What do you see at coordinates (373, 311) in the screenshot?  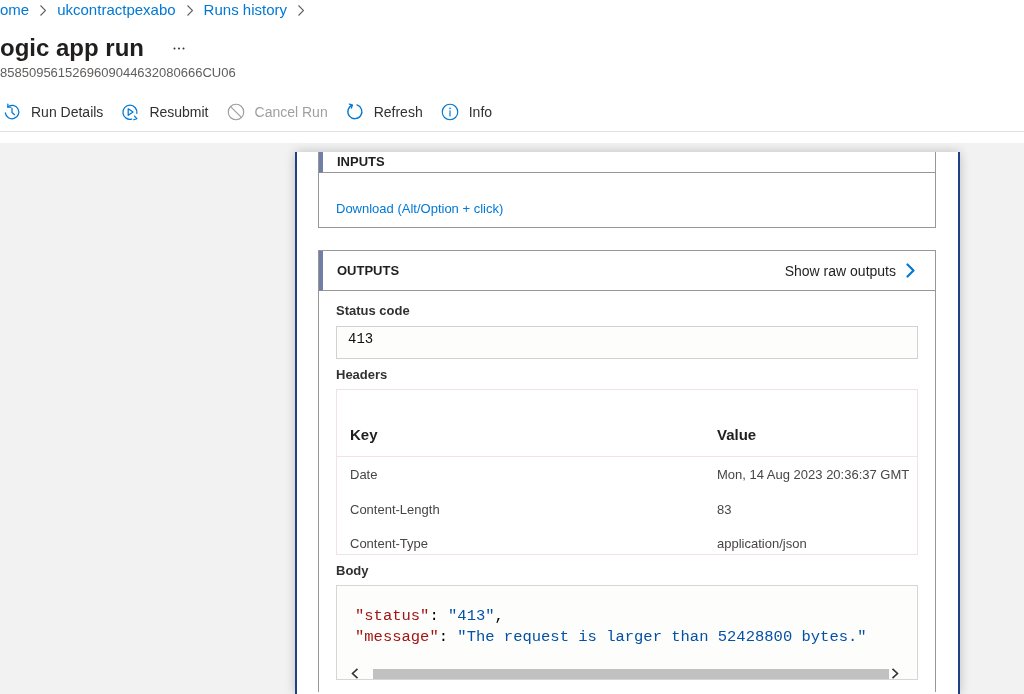 I see `field-label: Status code` at bounding box center [373, 311].